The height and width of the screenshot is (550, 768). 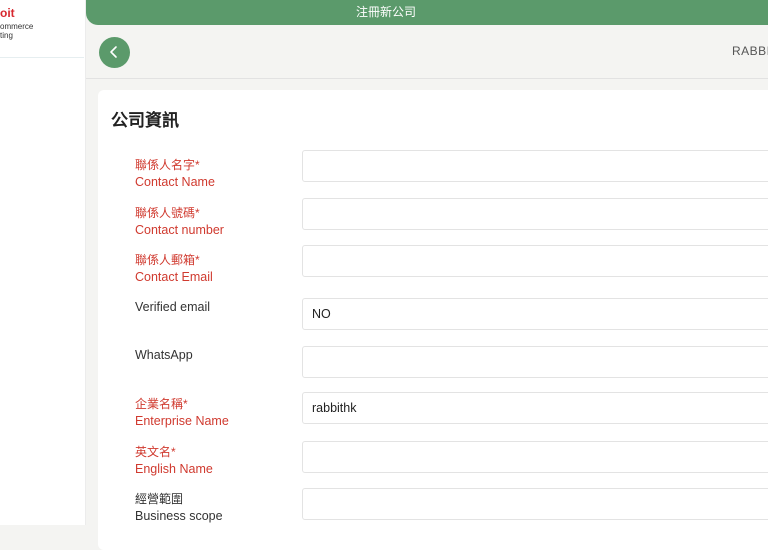 I want to click on field-label-en: Contact Name, so click(x=175, y=182).